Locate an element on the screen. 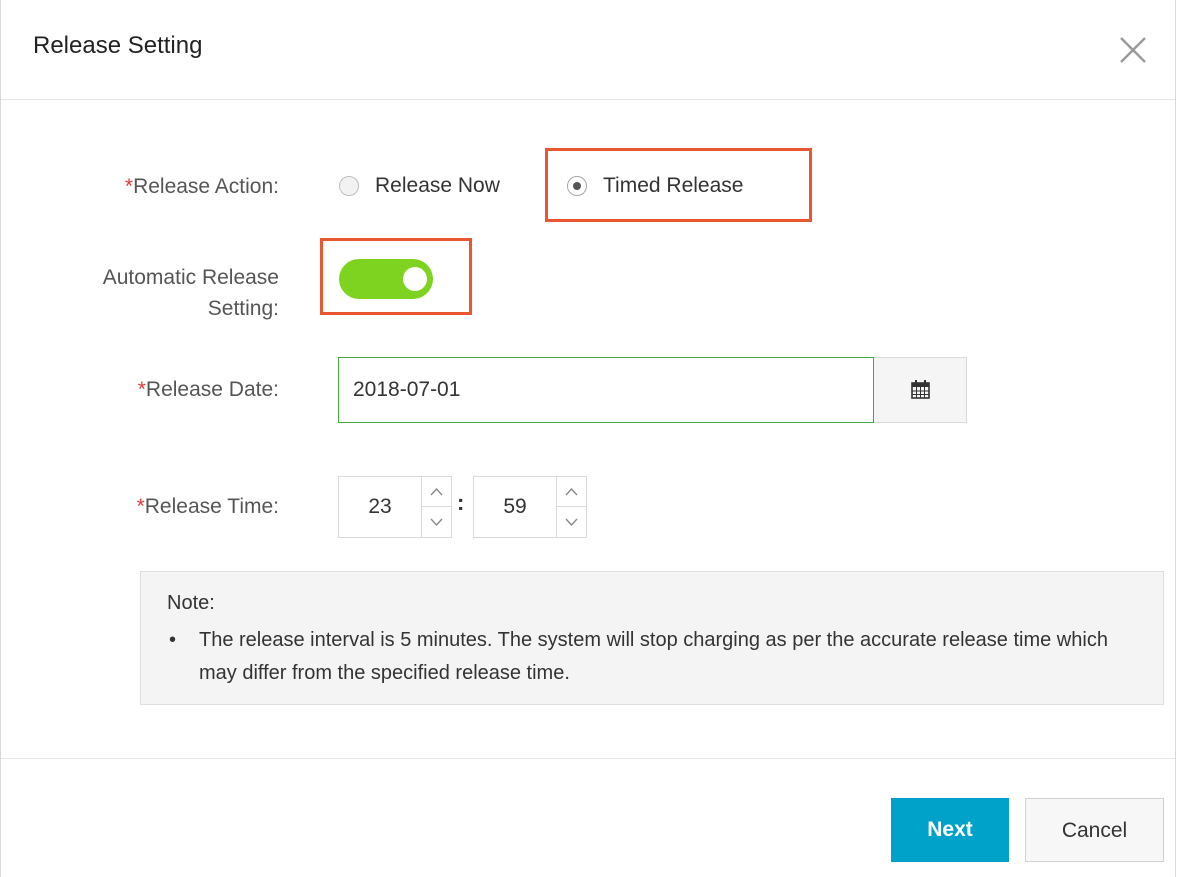  toggle-knob is located at coordinates (415, 279).